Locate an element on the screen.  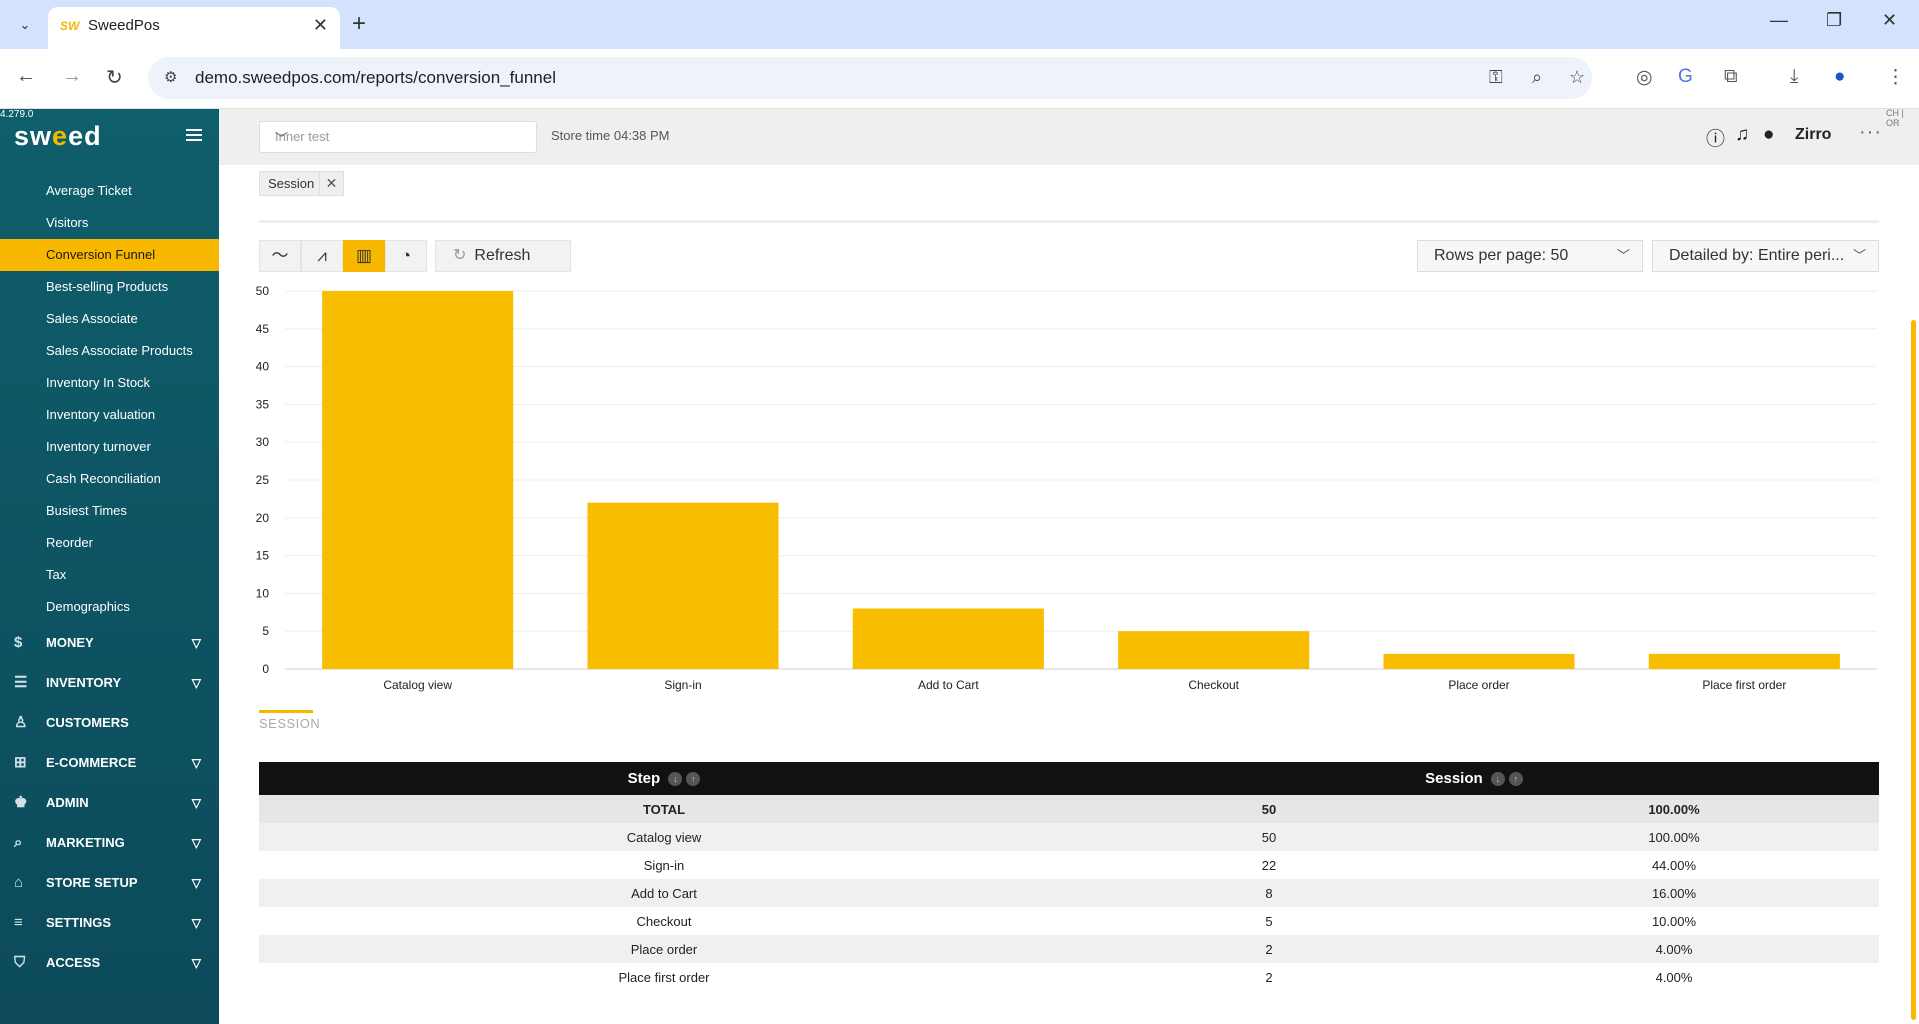
user-name: Zirro is located at coordinates (1813, 135).